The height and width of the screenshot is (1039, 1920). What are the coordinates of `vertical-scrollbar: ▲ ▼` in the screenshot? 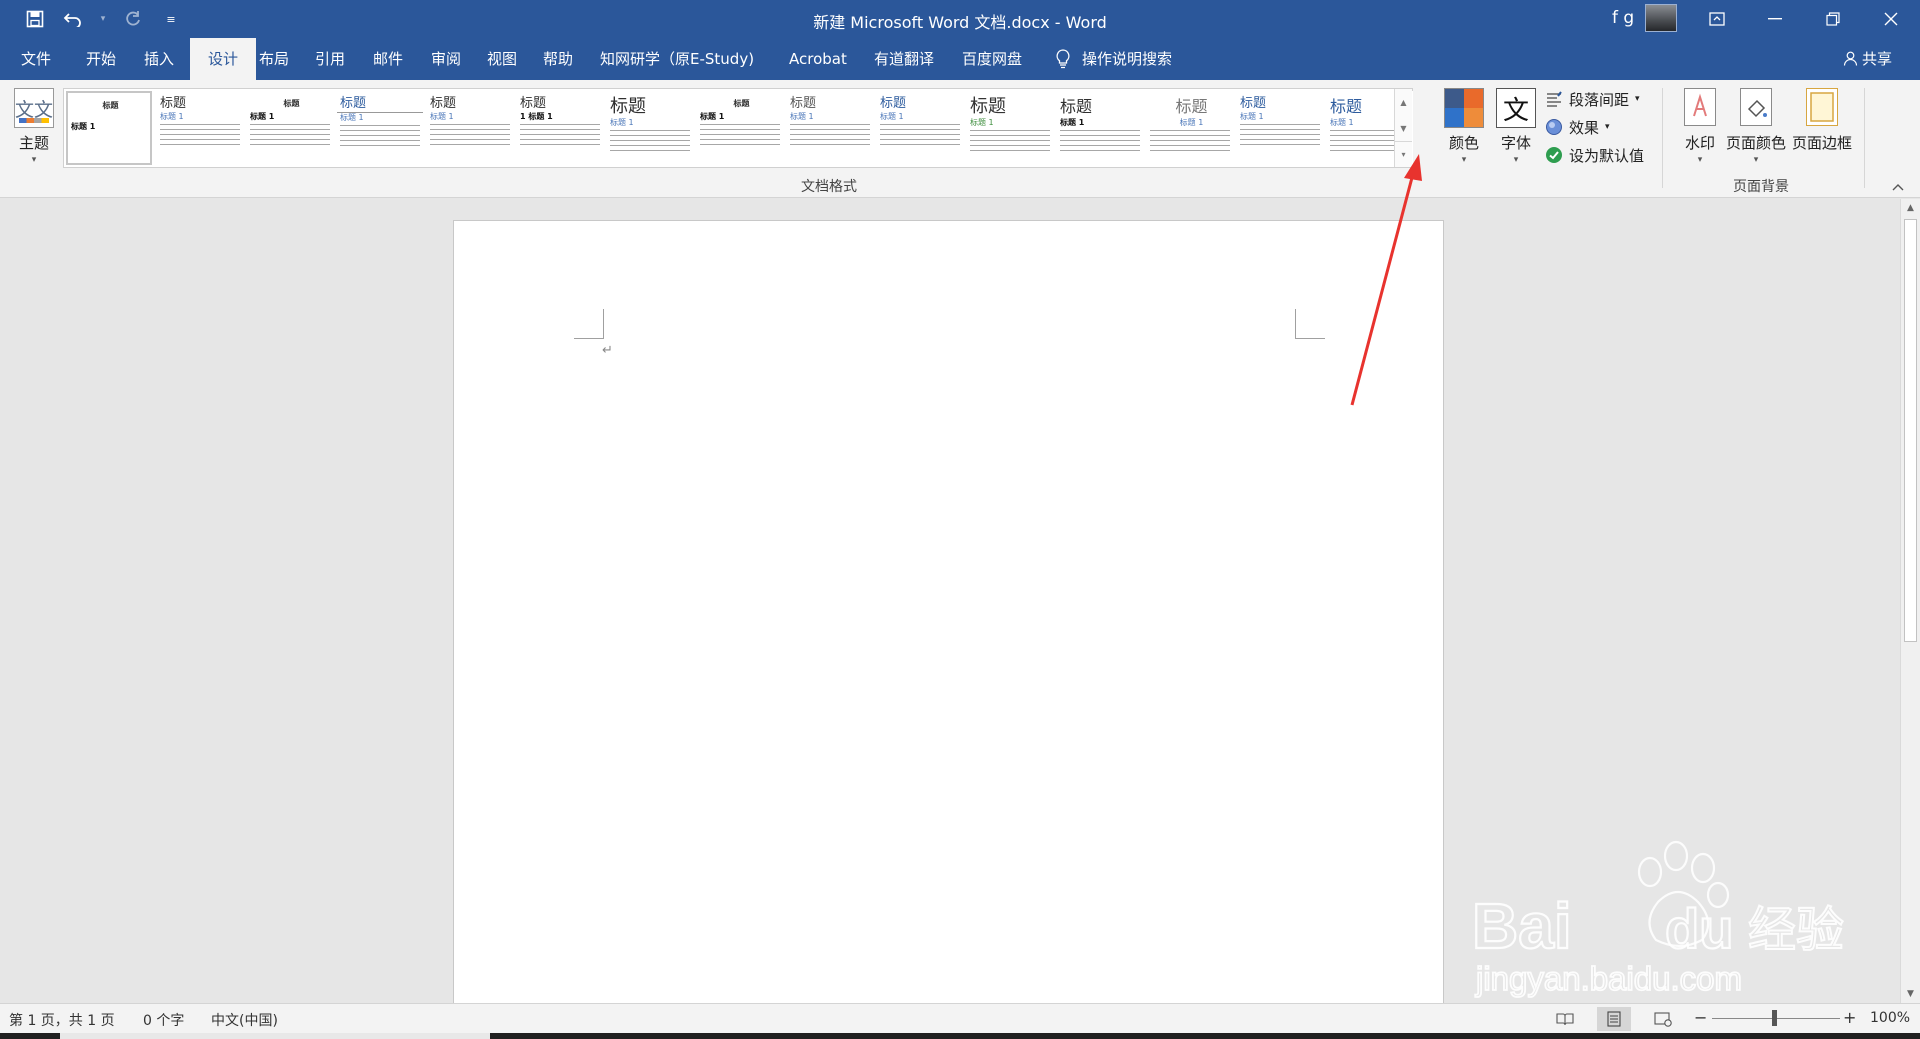 It's located at (1910, 601).